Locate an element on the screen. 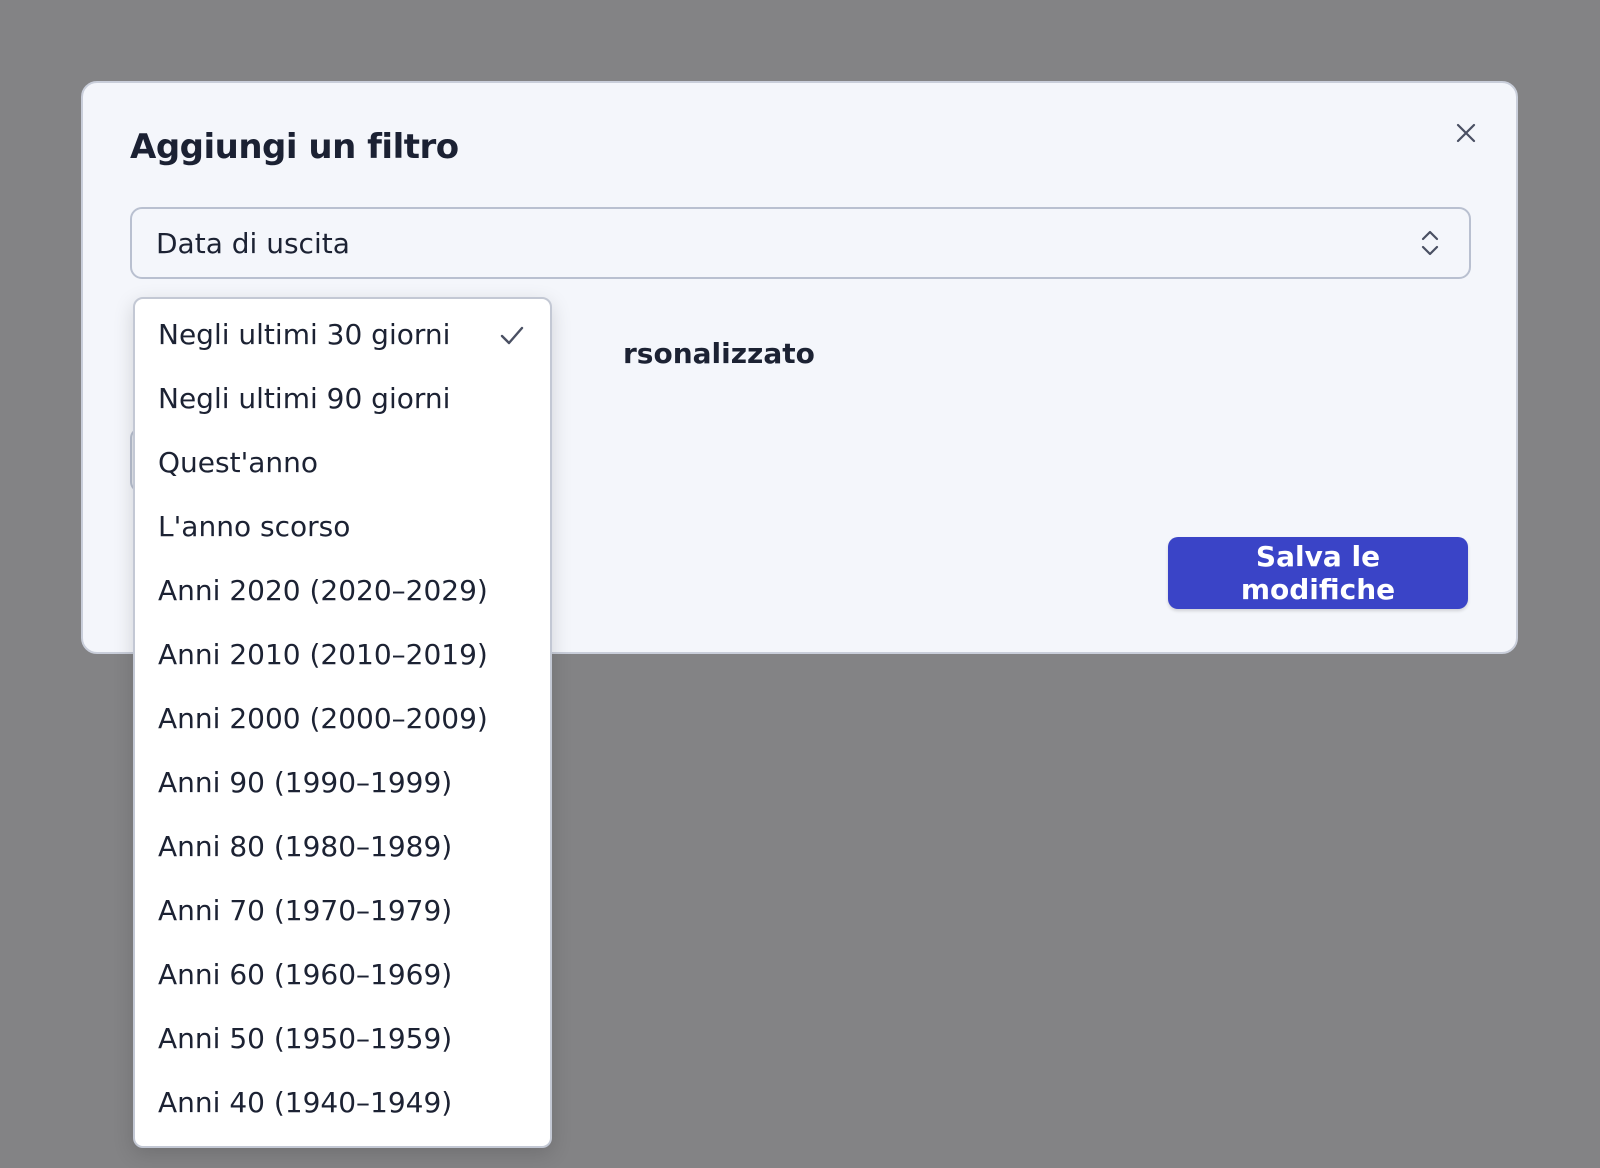 The image size is (1600, 1168). close-button is located at coordinates (1466, 133).